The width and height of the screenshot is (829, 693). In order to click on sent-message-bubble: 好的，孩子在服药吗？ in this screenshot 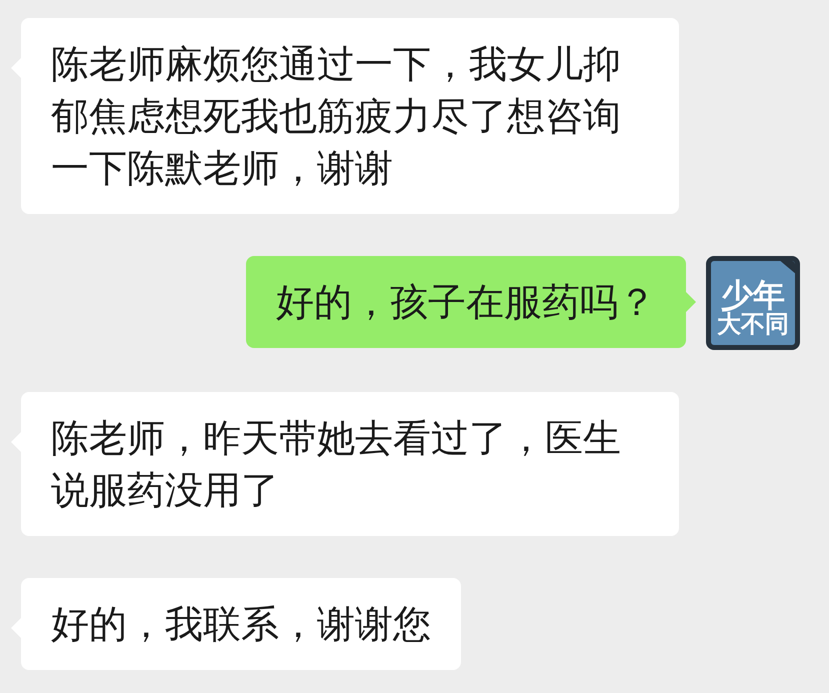, I will do `click(466, 302)`.